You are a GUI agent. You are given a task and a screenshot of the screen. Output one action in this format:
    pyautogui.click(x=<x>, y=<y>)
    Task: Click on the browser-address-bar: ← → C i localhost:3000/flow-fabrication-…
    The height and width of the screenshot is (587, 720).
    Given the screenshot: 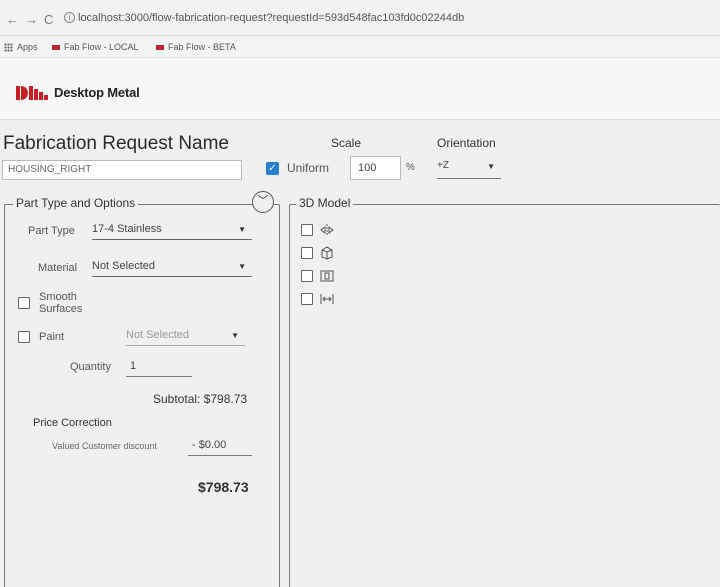 What is the action you would take?
    pyautogui.click(x=360, y=18)
    